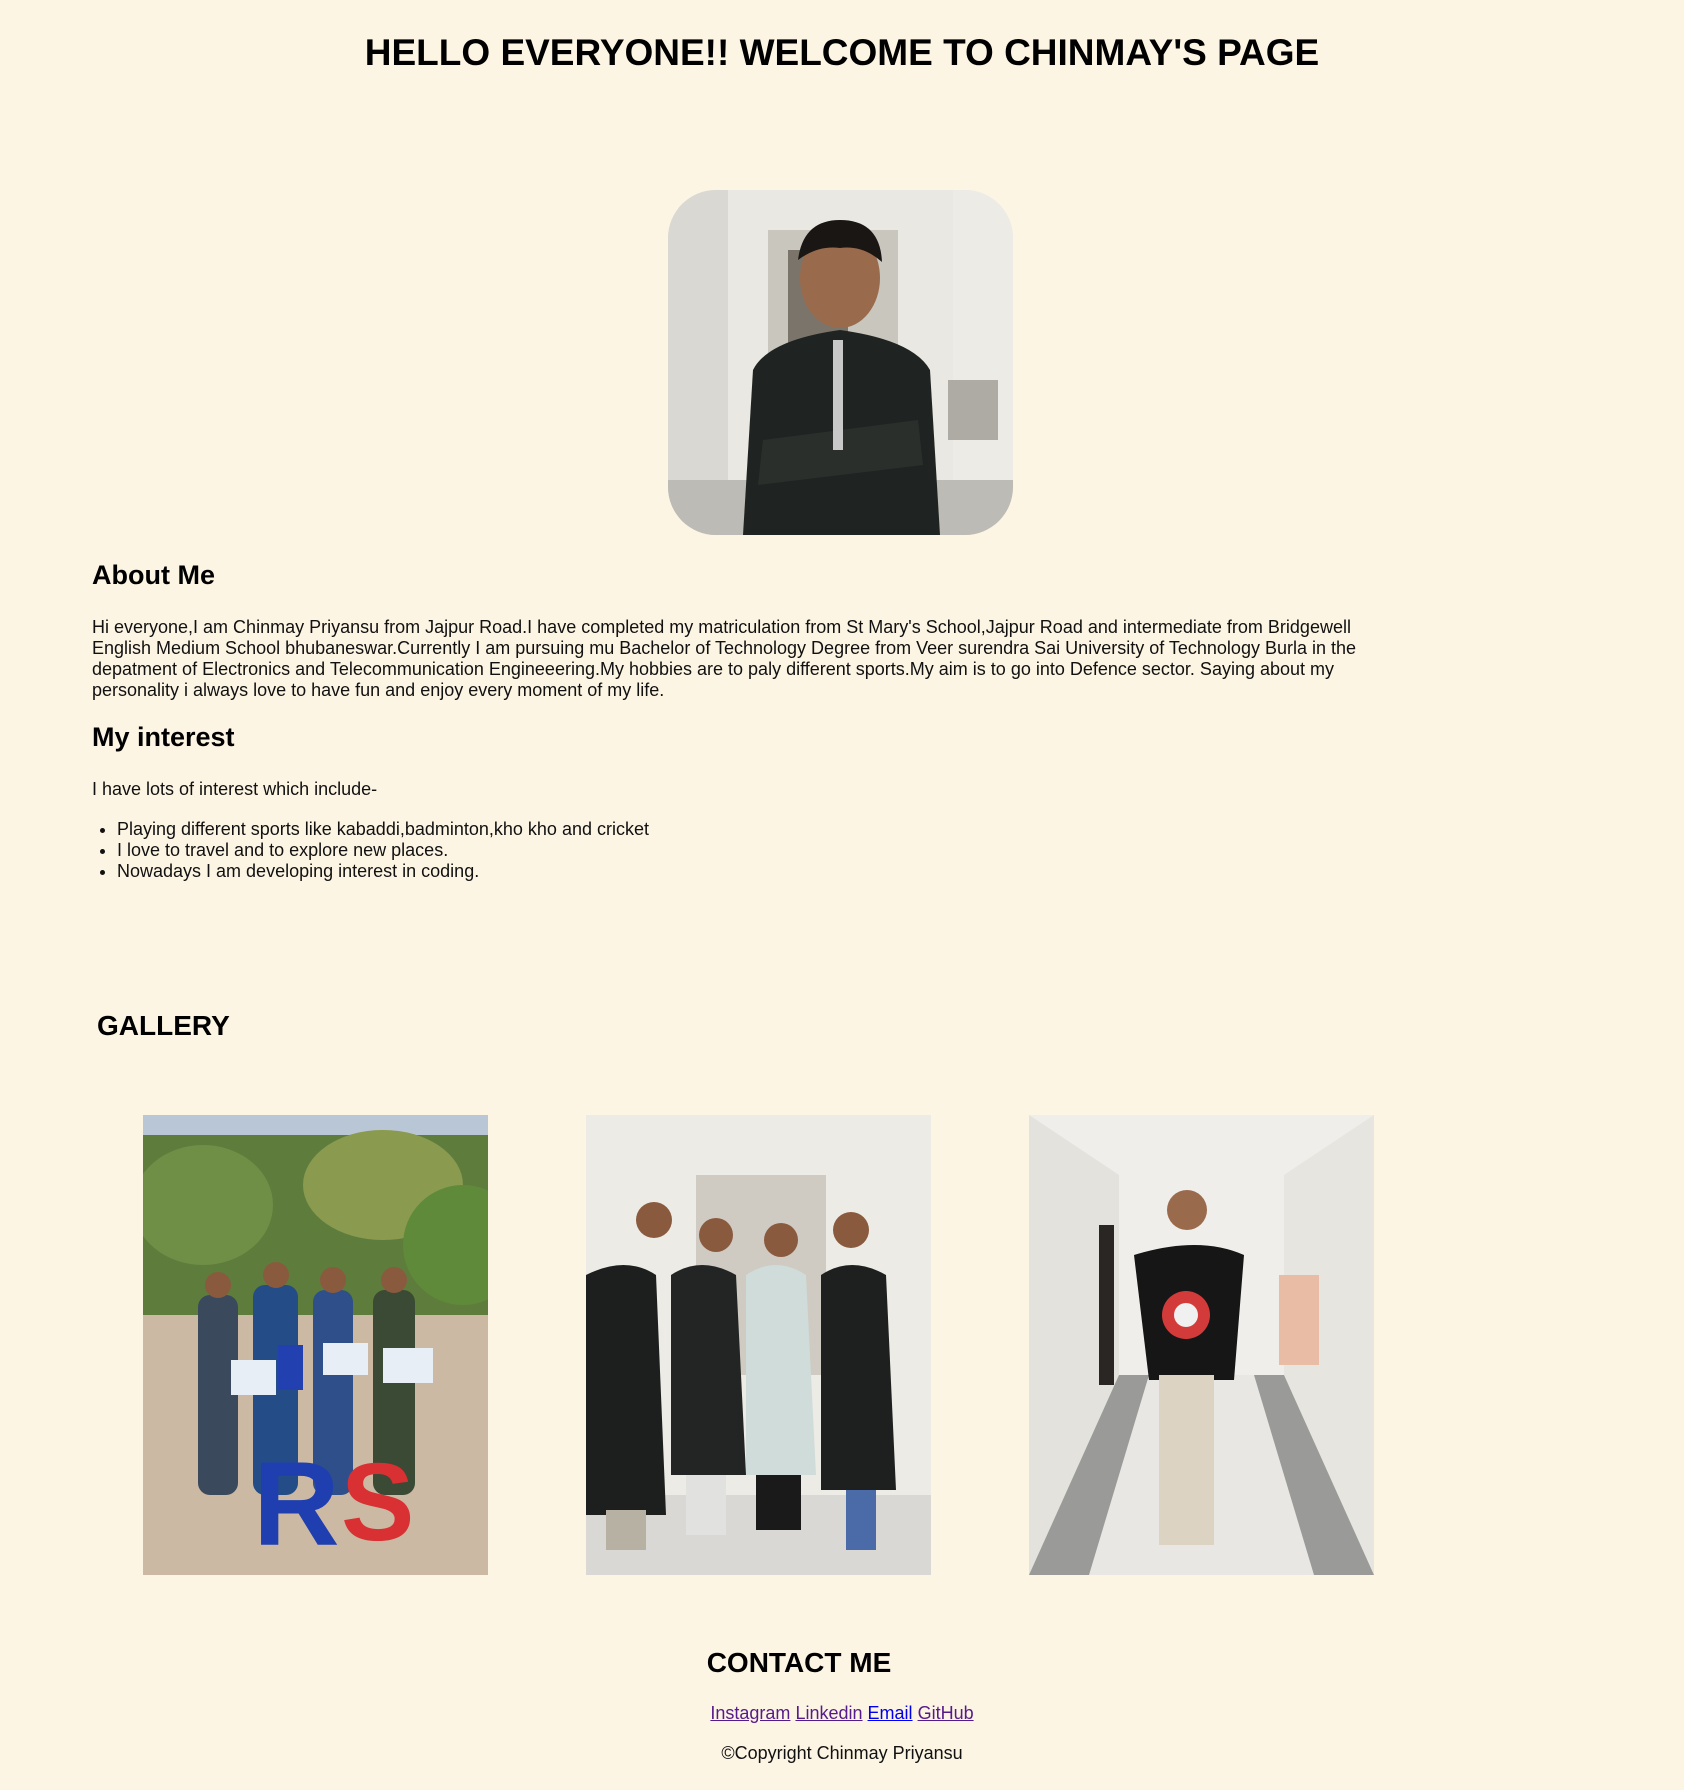 Image resolution: width=1684 pixels, height=1790 pixels. What do you see at coordinates (840, 362) in the screenshot?
I see `profile-photo` at bounding box center [840, 362].